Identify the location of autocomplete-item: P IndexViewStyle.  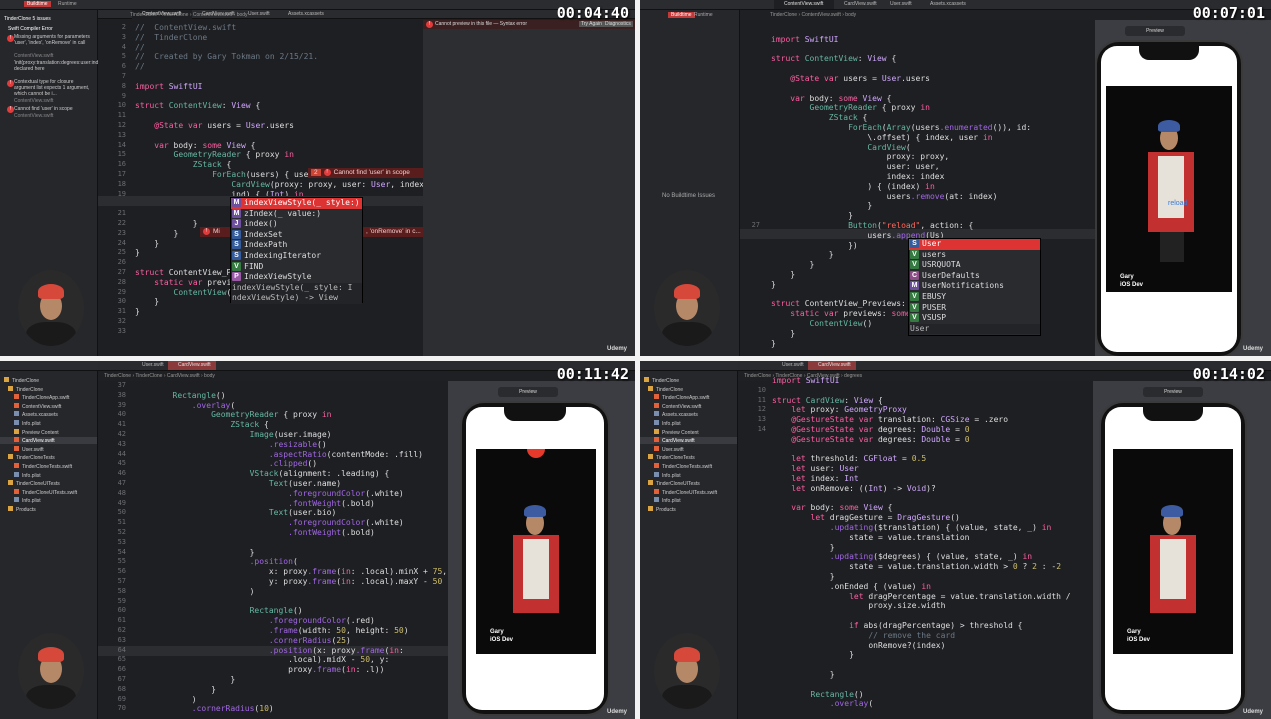
(296, 277).